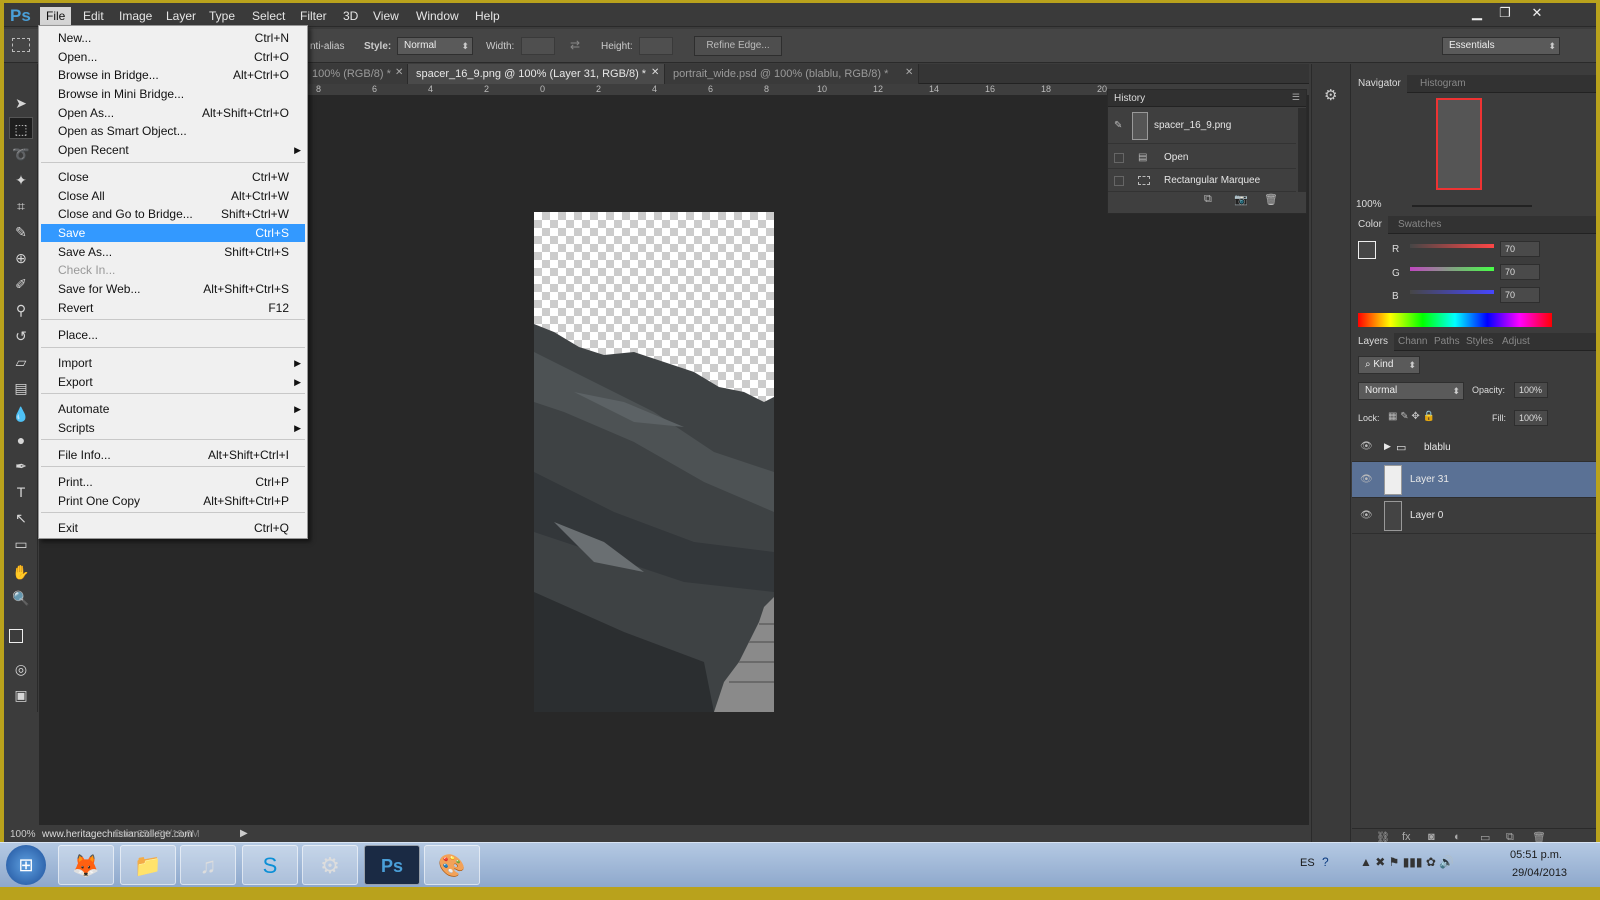  I want to click on history-item: Rectangular Marquee, so click(1202, 181).